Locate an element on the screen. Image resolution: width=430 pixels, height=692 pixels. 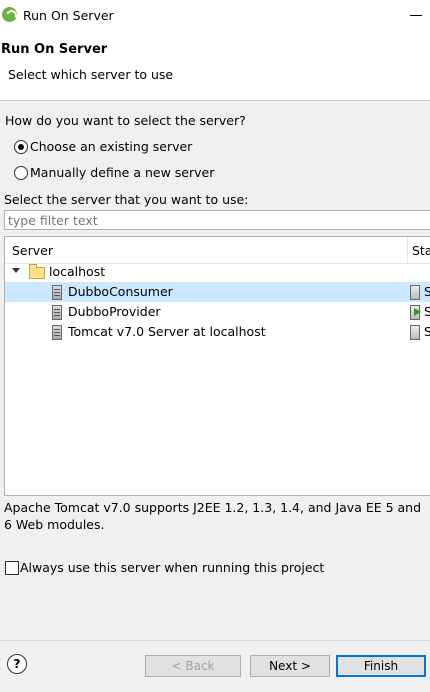
button-bar-divider is located at coordinates (215, 640).